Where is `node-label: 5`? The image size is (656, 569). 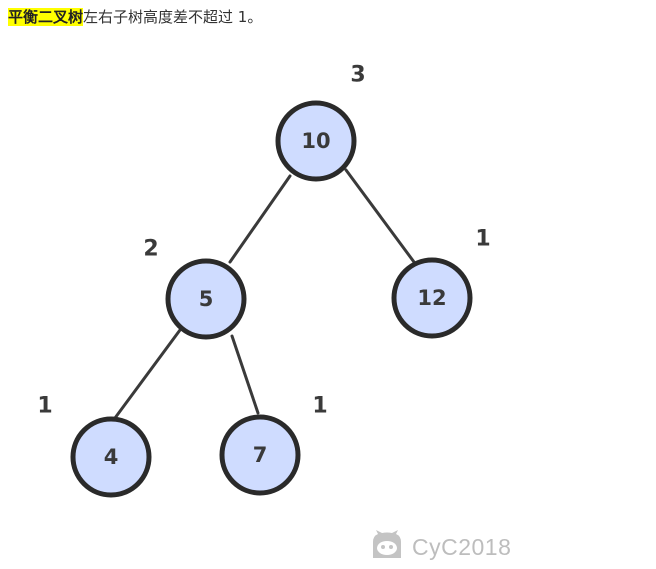
node-label: 5 is located at coordinates (206, 299).